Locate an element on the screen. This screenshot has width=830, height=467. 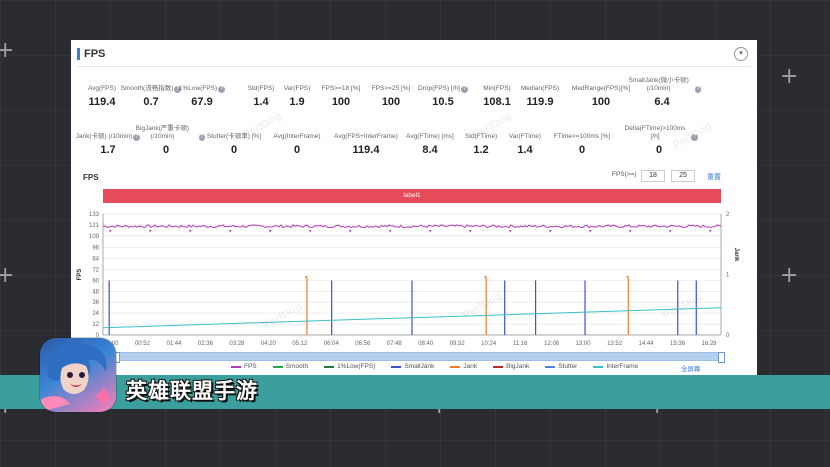
metric-label-text: Jank(卡顿) (/10min) is located at coordinates (104, 136).